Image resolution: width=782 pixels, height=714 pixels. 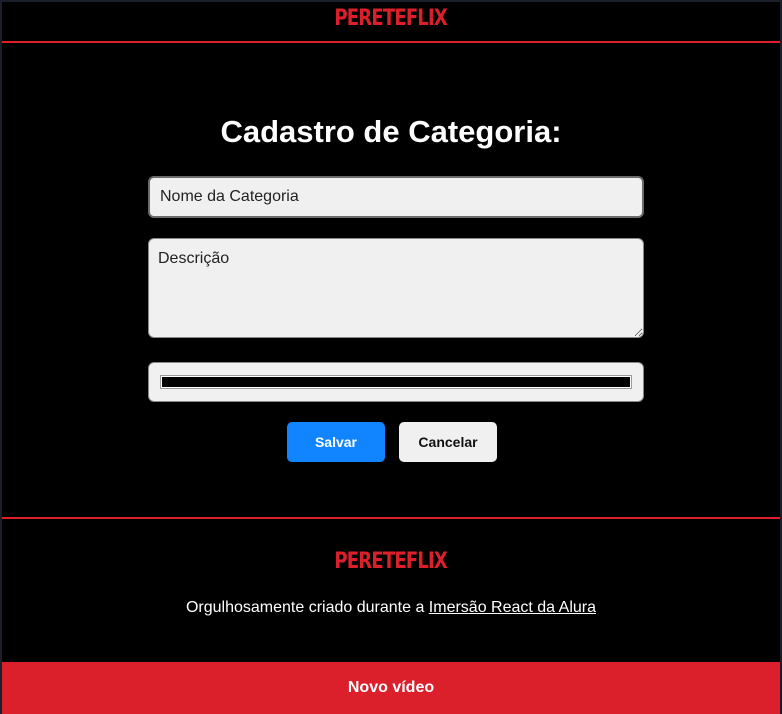 I want to click on color-swatch, so click(x=396, y=382).